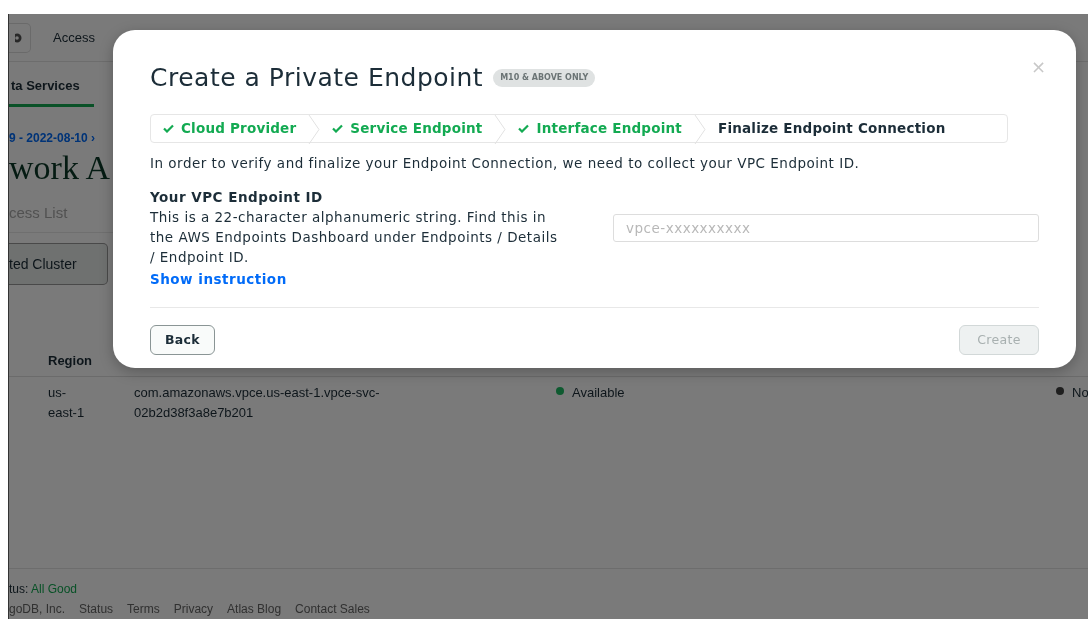 This screenshot has height=619, width=1088. I want to click on cluster-button: ted Cluster, so click(58, 264).